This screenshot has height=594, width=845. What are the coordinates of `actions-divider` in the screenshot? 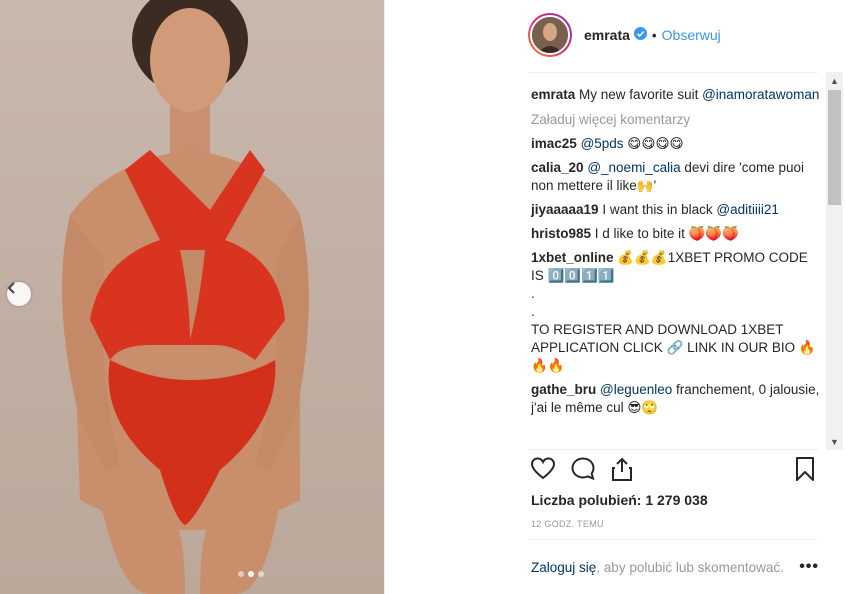 It's located at (673, 449).